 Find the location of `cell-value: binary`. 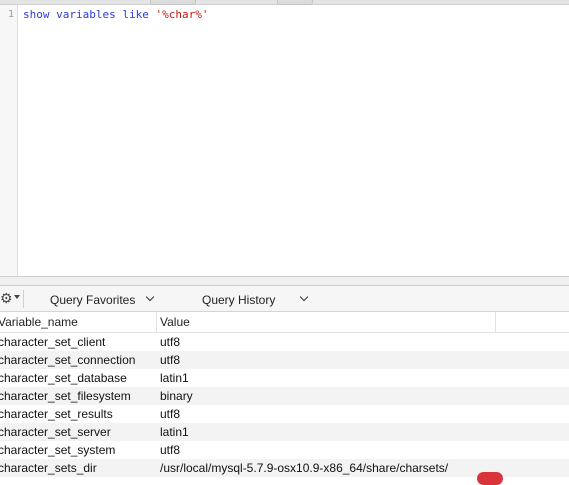

cell-value: binary is located at coordinates (176, 396).